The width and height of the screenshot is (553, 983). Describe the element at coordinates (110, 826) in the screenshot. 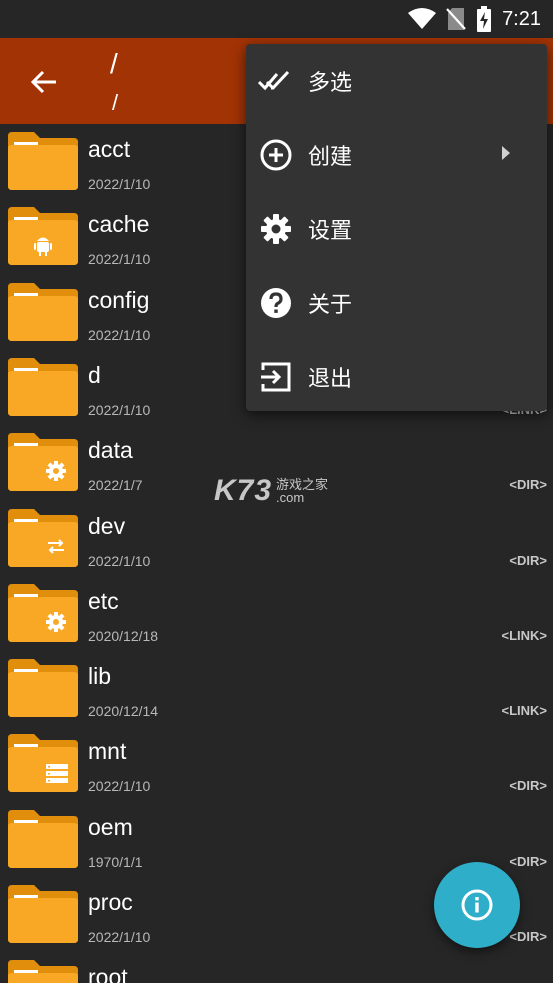

I see `file-name: oem` at that location.